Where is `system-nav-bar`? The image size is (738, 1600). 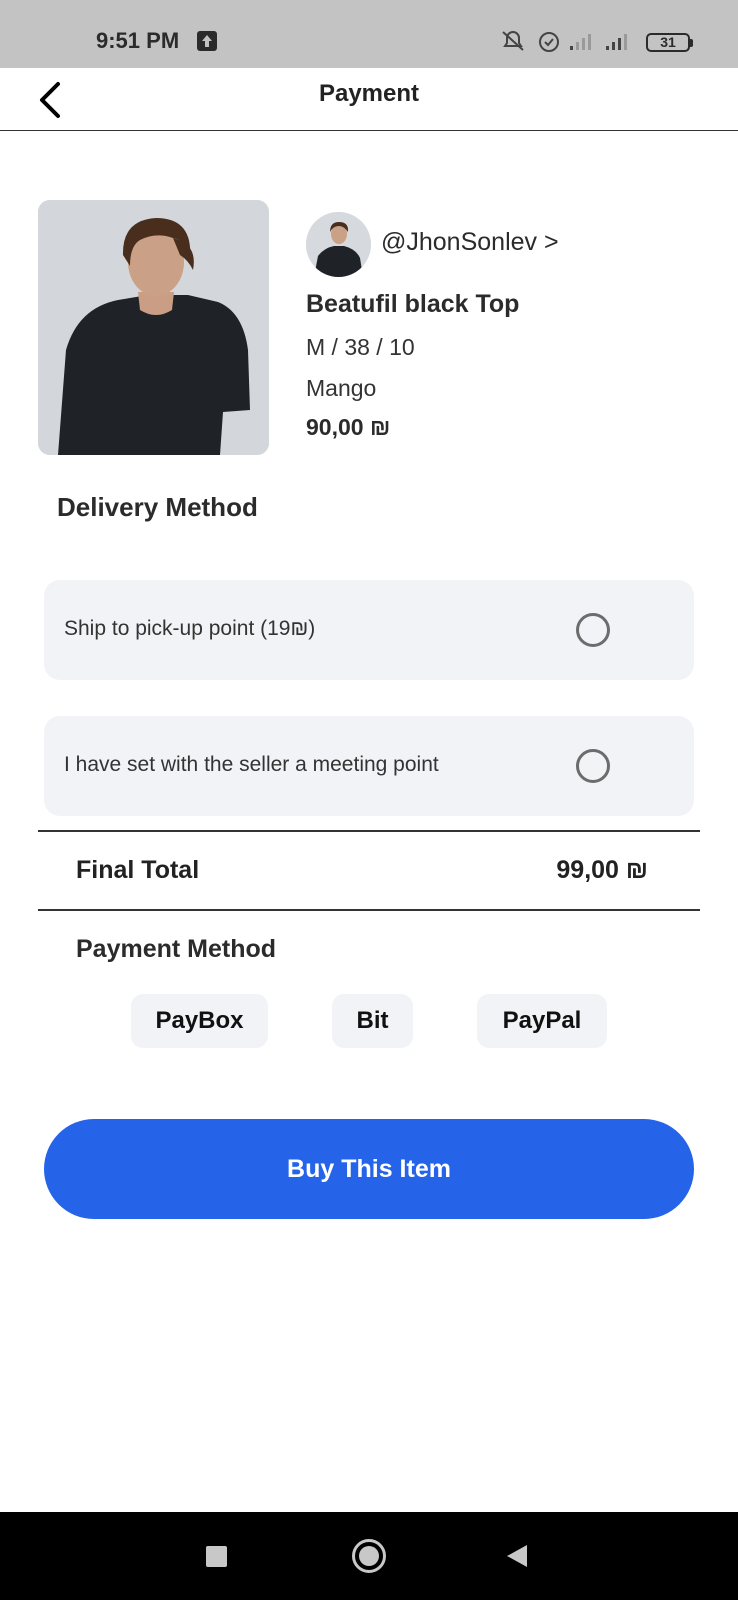
system-nav-bar is located at coordinates (369, 1556).